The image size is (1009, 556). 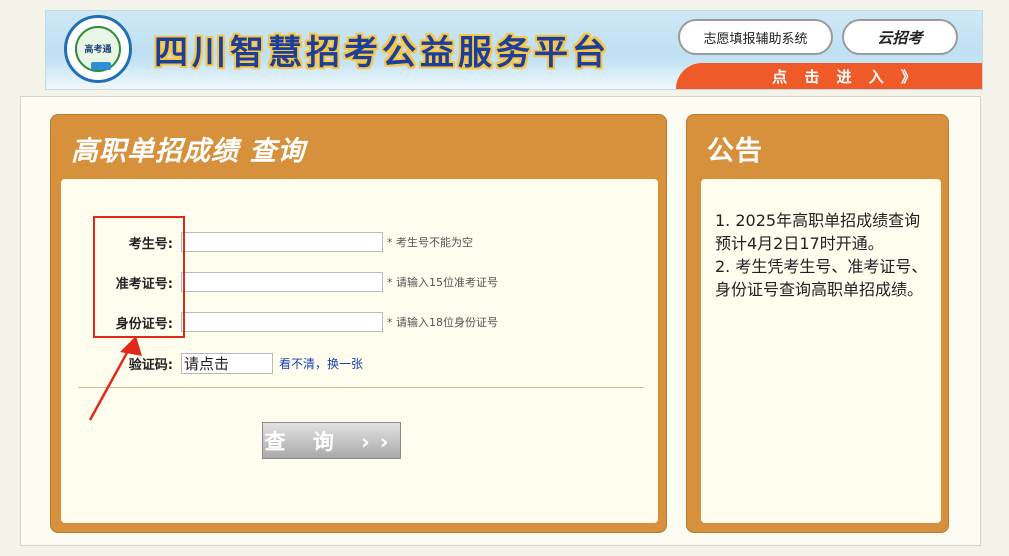 What do you see at coordinates (755, 37) in the screenshot?
I see `volunteer-system-button: 志愿填报辅助系统` at bounding box center [755, 37].